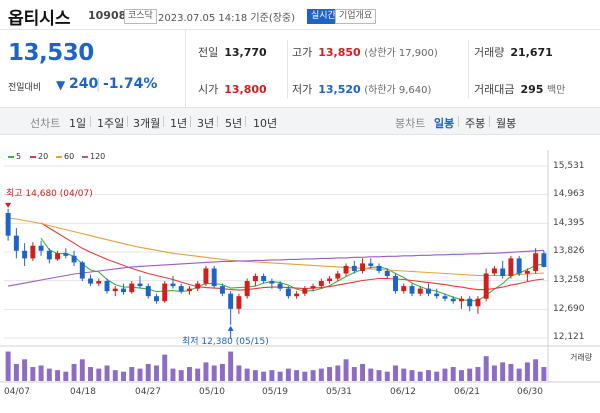 Image resolution: width=600 pixels, height=413 pixels. Describe the element at coordinates (581, 357) in the screenshot. I see `volume-axis-label: 거래량` at that location.